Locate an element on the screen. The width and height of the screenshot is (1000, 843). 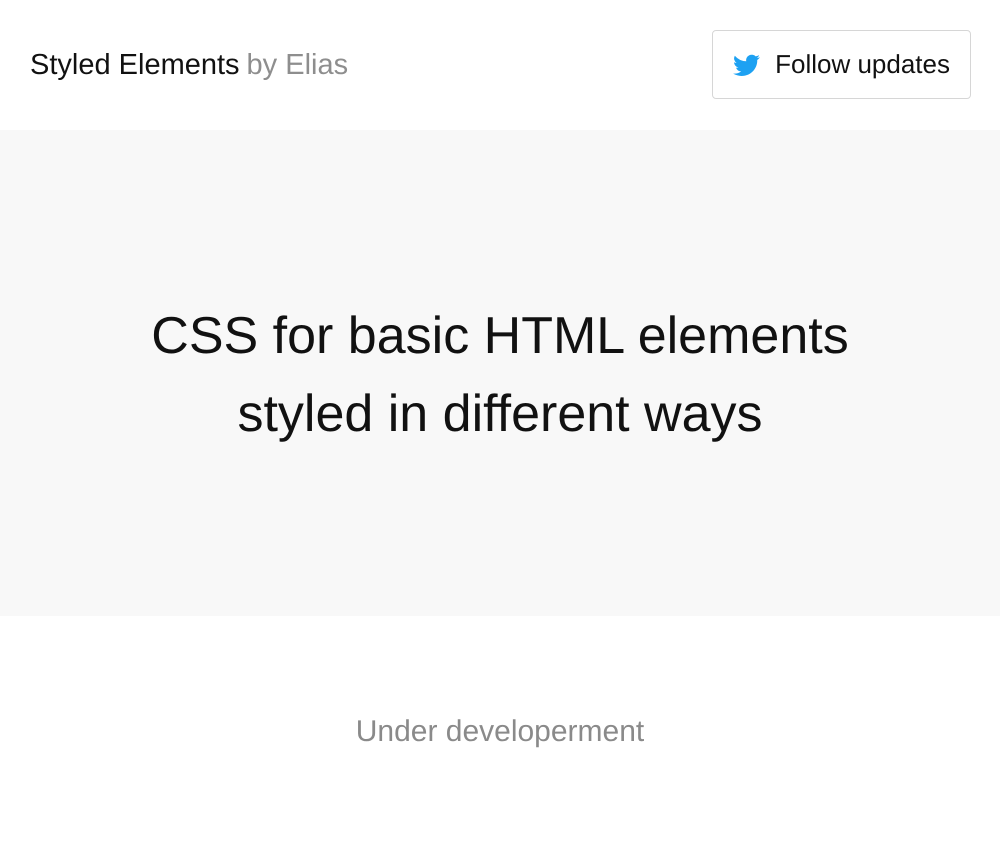
author-byline: by Elias is located at coordinates (297, 65).